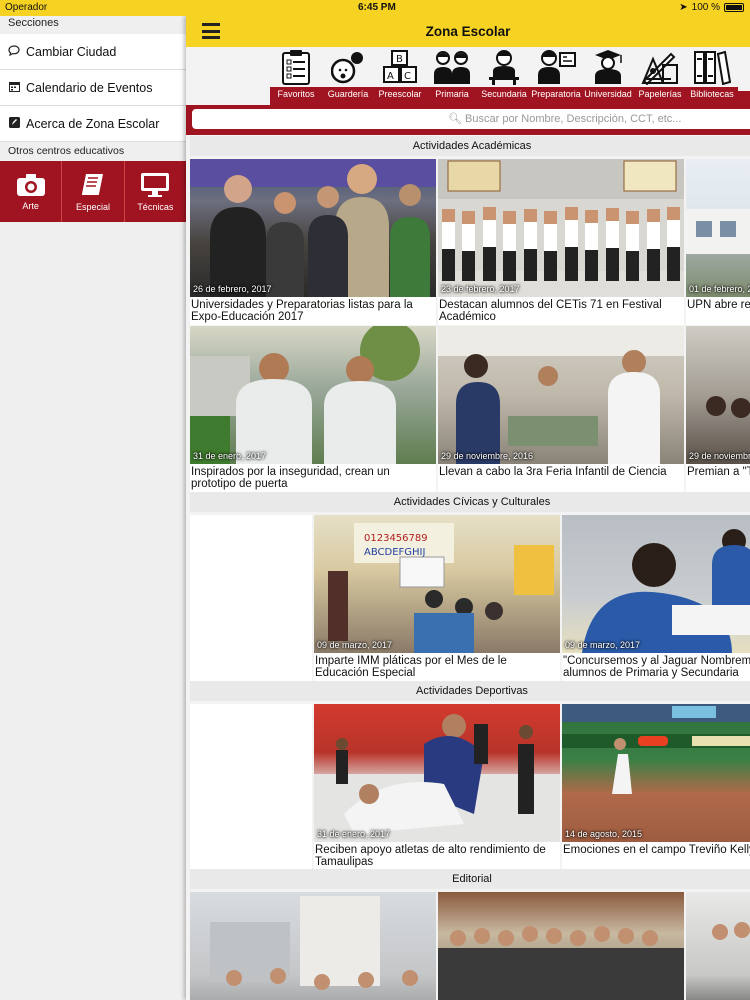 The width and height of the screenshot is (750, 1000). What do you see at coordinates (89, 87) in the screenshot?
I see `sidebar-item-label: Calendario de Eventos` at bounding box center [89, 87].